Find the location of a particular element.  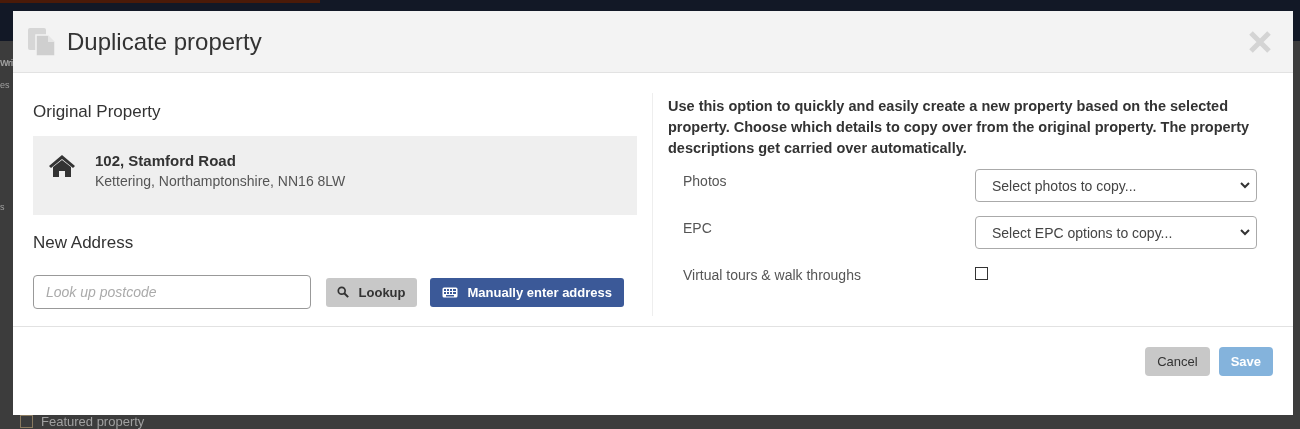

manual-address-button: Manually enter address is located at coordinates (526, 292).